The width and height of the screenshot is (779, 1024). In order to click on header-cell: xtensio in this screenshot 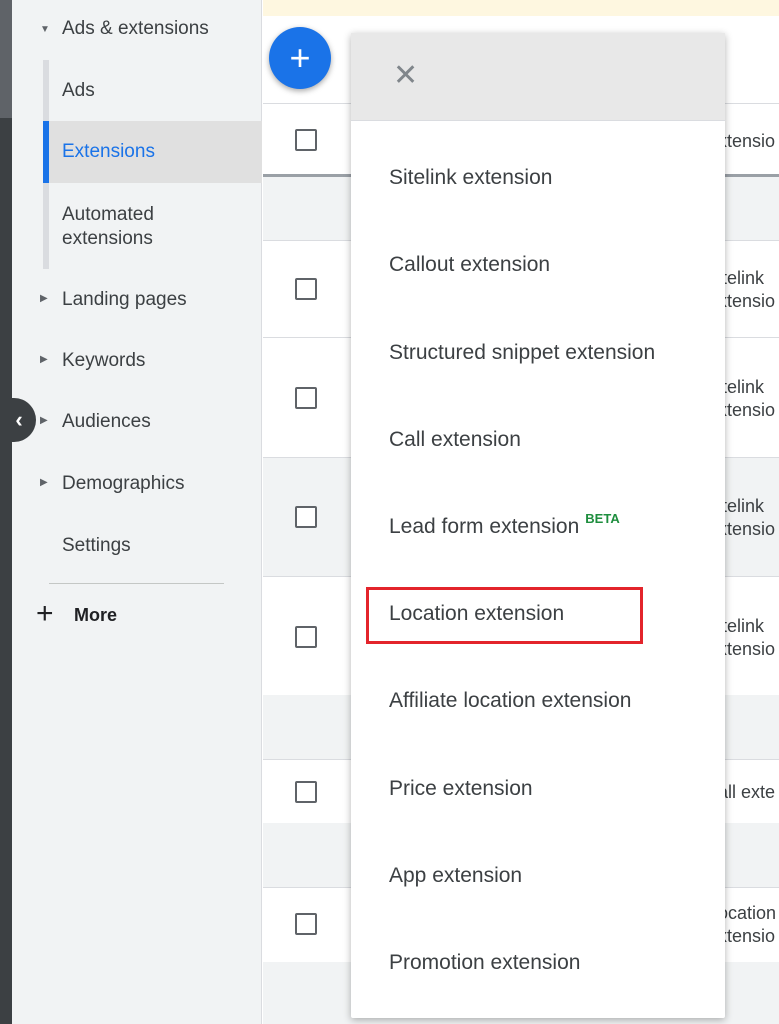, I will do `click(747, 141)`.